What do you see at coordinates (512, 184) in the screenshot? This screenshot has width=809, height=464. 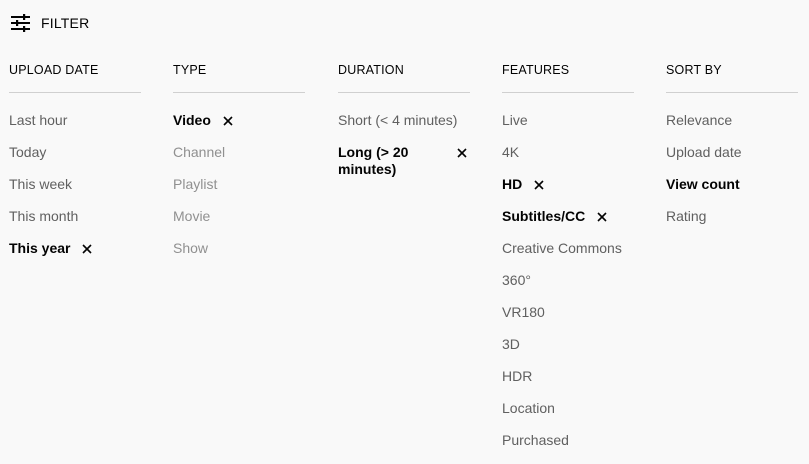 I see `filter-option-label: HD` at bounding box center [512, 184].